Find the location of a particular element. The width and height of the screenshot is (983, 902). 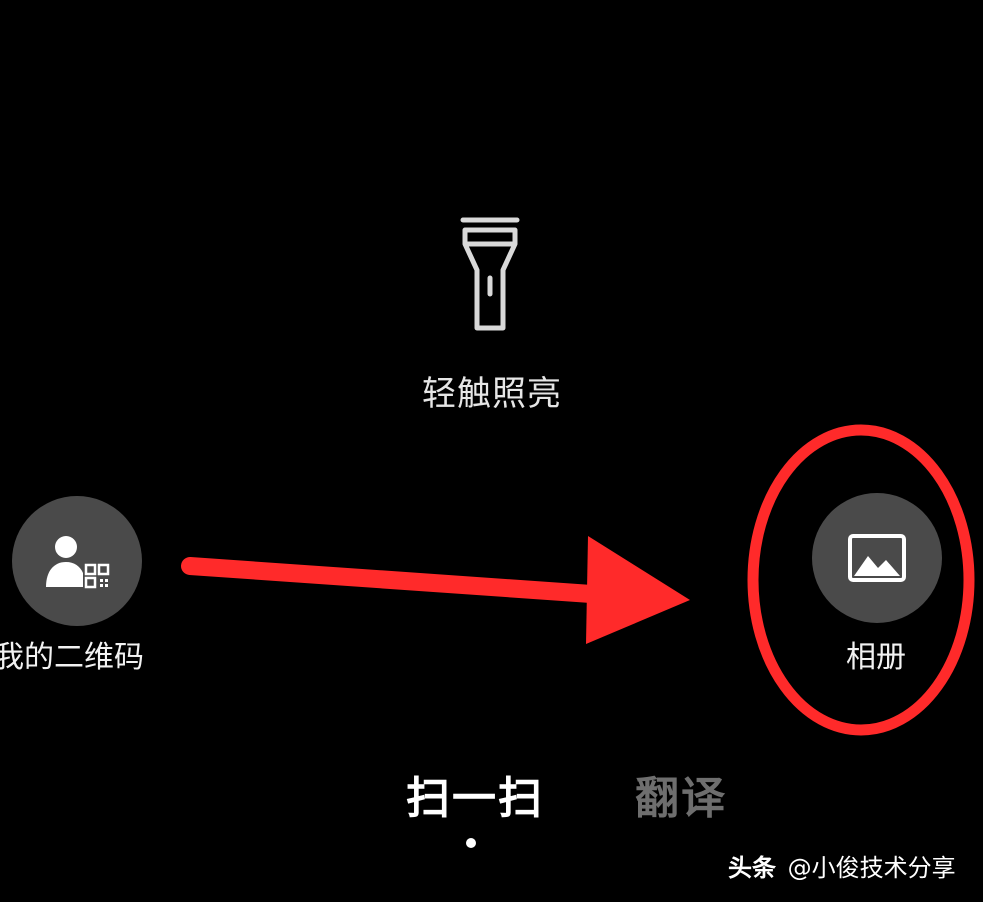

album-label: 相册 is located at coordinates (876, 657).